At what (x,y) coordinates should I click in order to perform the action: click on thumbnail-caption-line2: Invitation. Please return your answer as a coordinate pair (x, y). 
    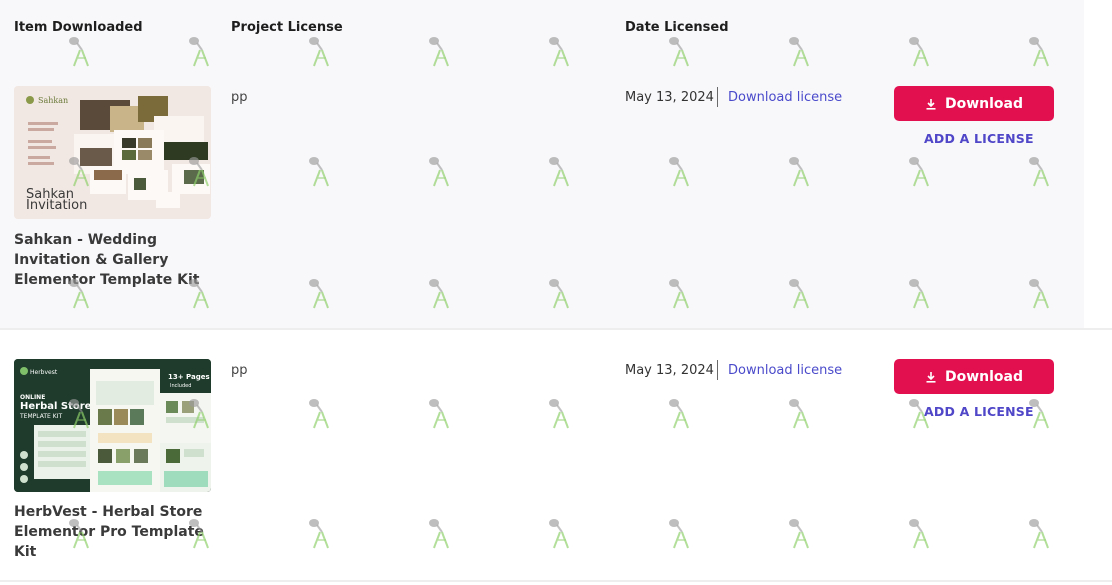
    Looking at the image, I should click on (56, 205).